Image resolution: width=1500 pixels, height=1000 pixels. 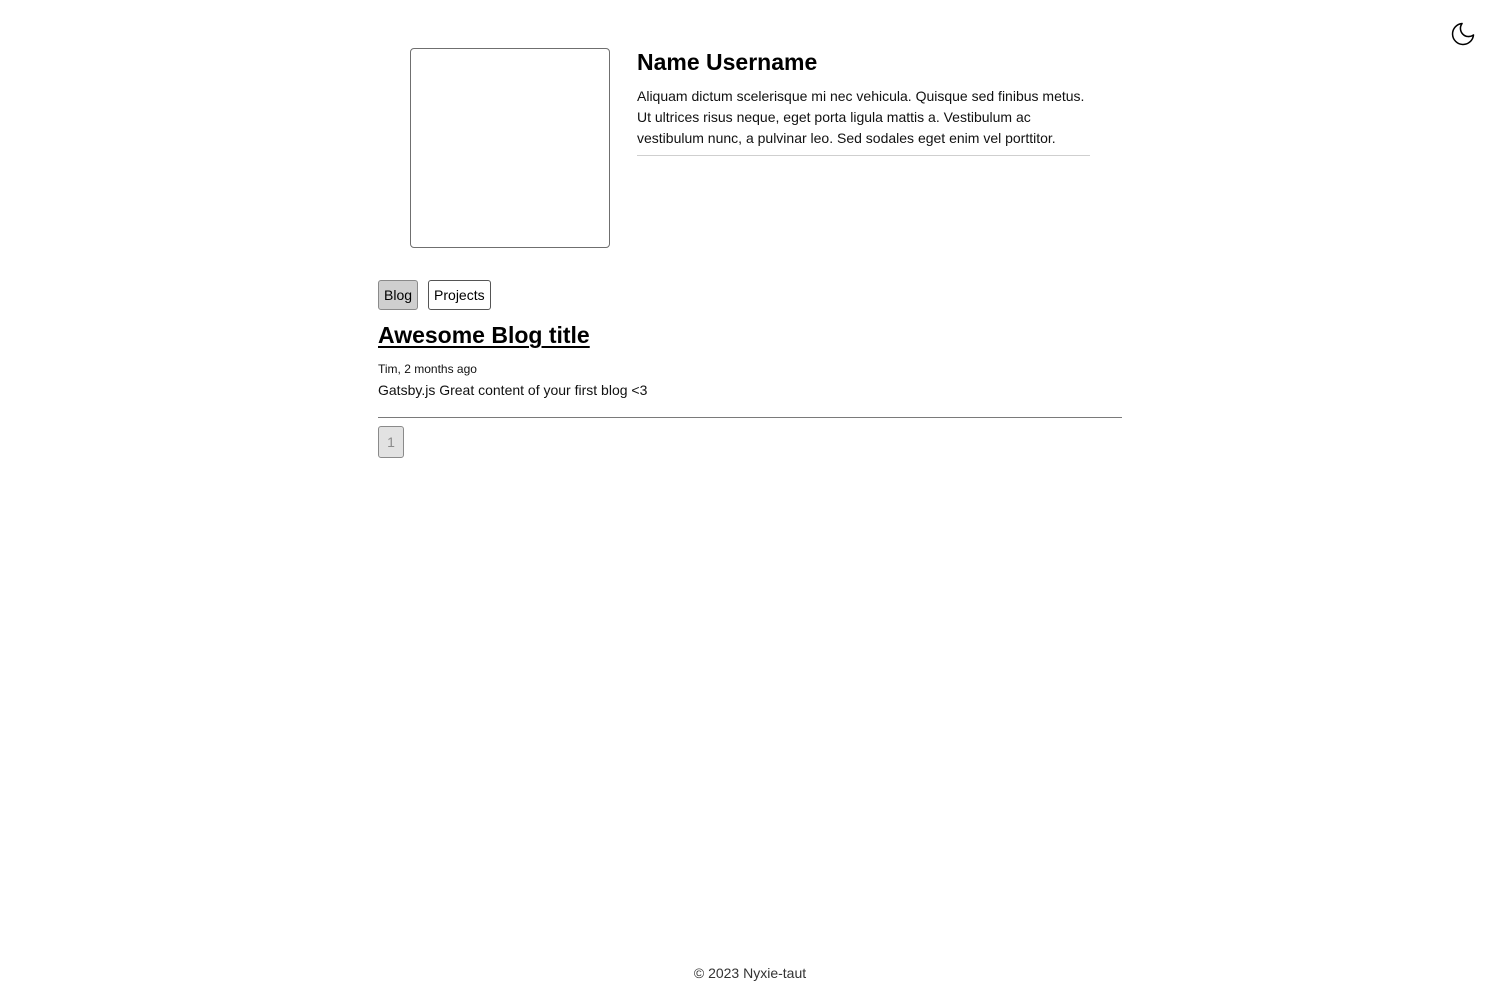 What do you see at coordinates (391, 442) in the screenshot?
I see `page-button-current: 1` at bounding box center [391, 442].